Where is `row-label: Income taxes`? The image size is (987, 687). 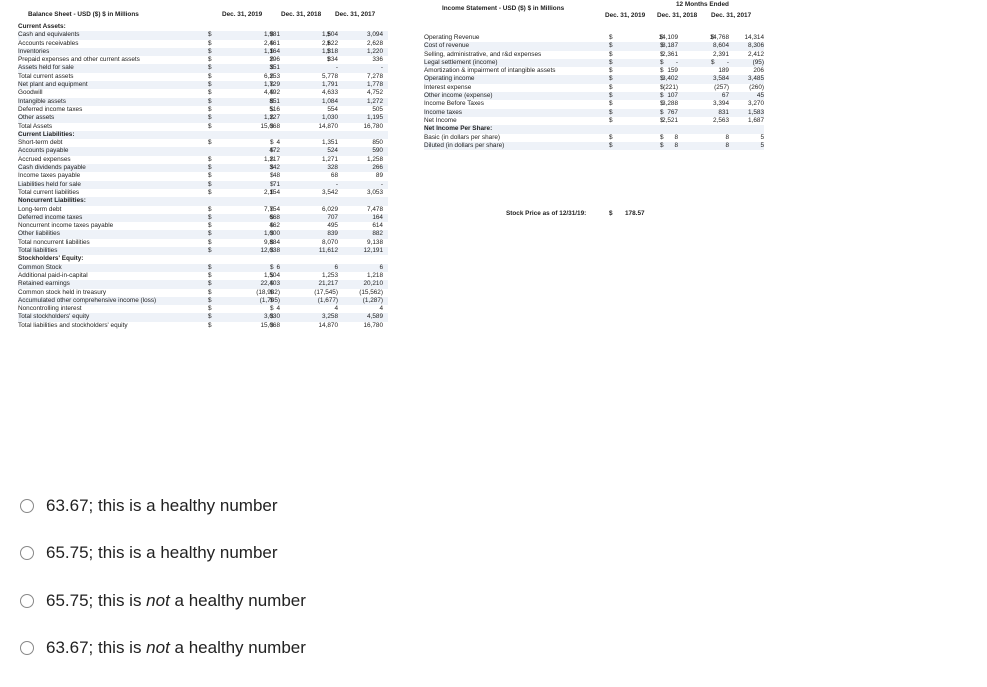 row-label: Income taxes is located at coordinates (443, 112).